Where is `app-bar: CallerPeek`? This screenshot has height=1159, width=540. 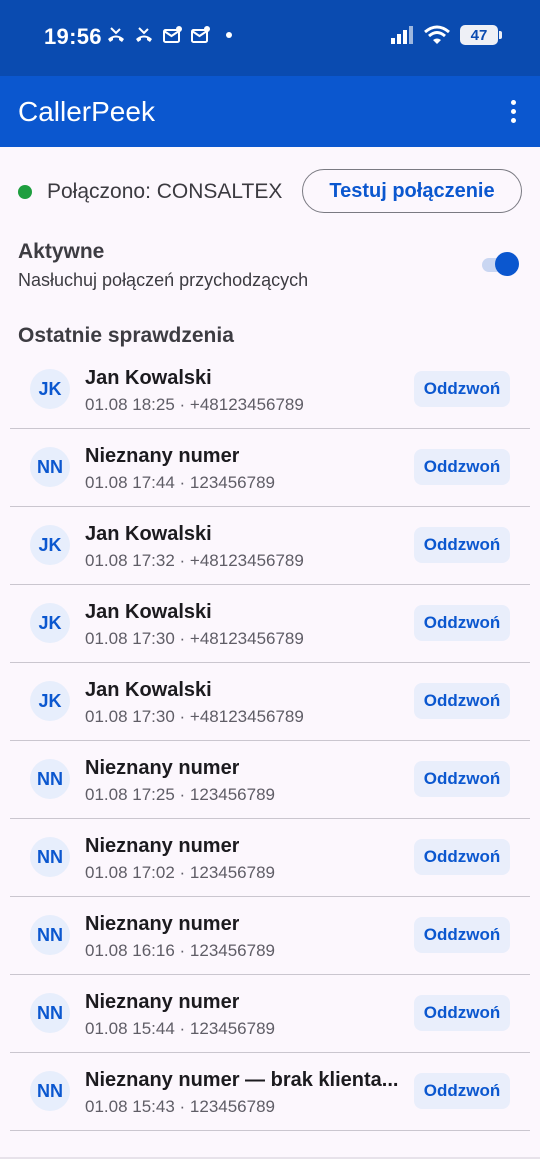
app-bar: CallerPeek is located at coordinates (270, 111).